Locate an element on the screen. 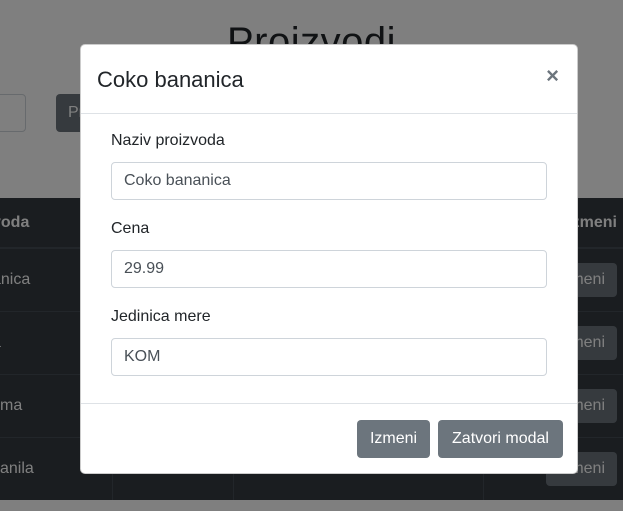  modal-footer: Izmeni Zatvori modal is located at coordinates (329, 439).